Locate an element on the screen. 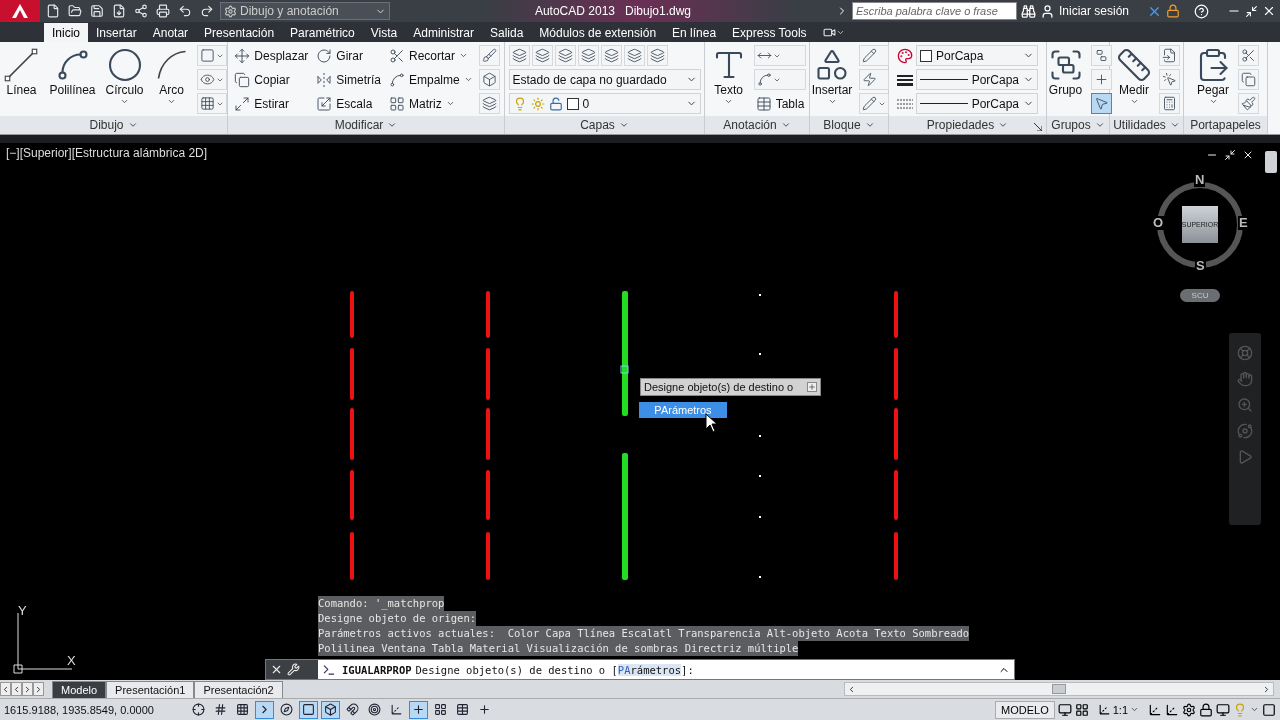 The image size is (1280, 720). ribbon-button: Empalme is located at coordinates (431, 79).